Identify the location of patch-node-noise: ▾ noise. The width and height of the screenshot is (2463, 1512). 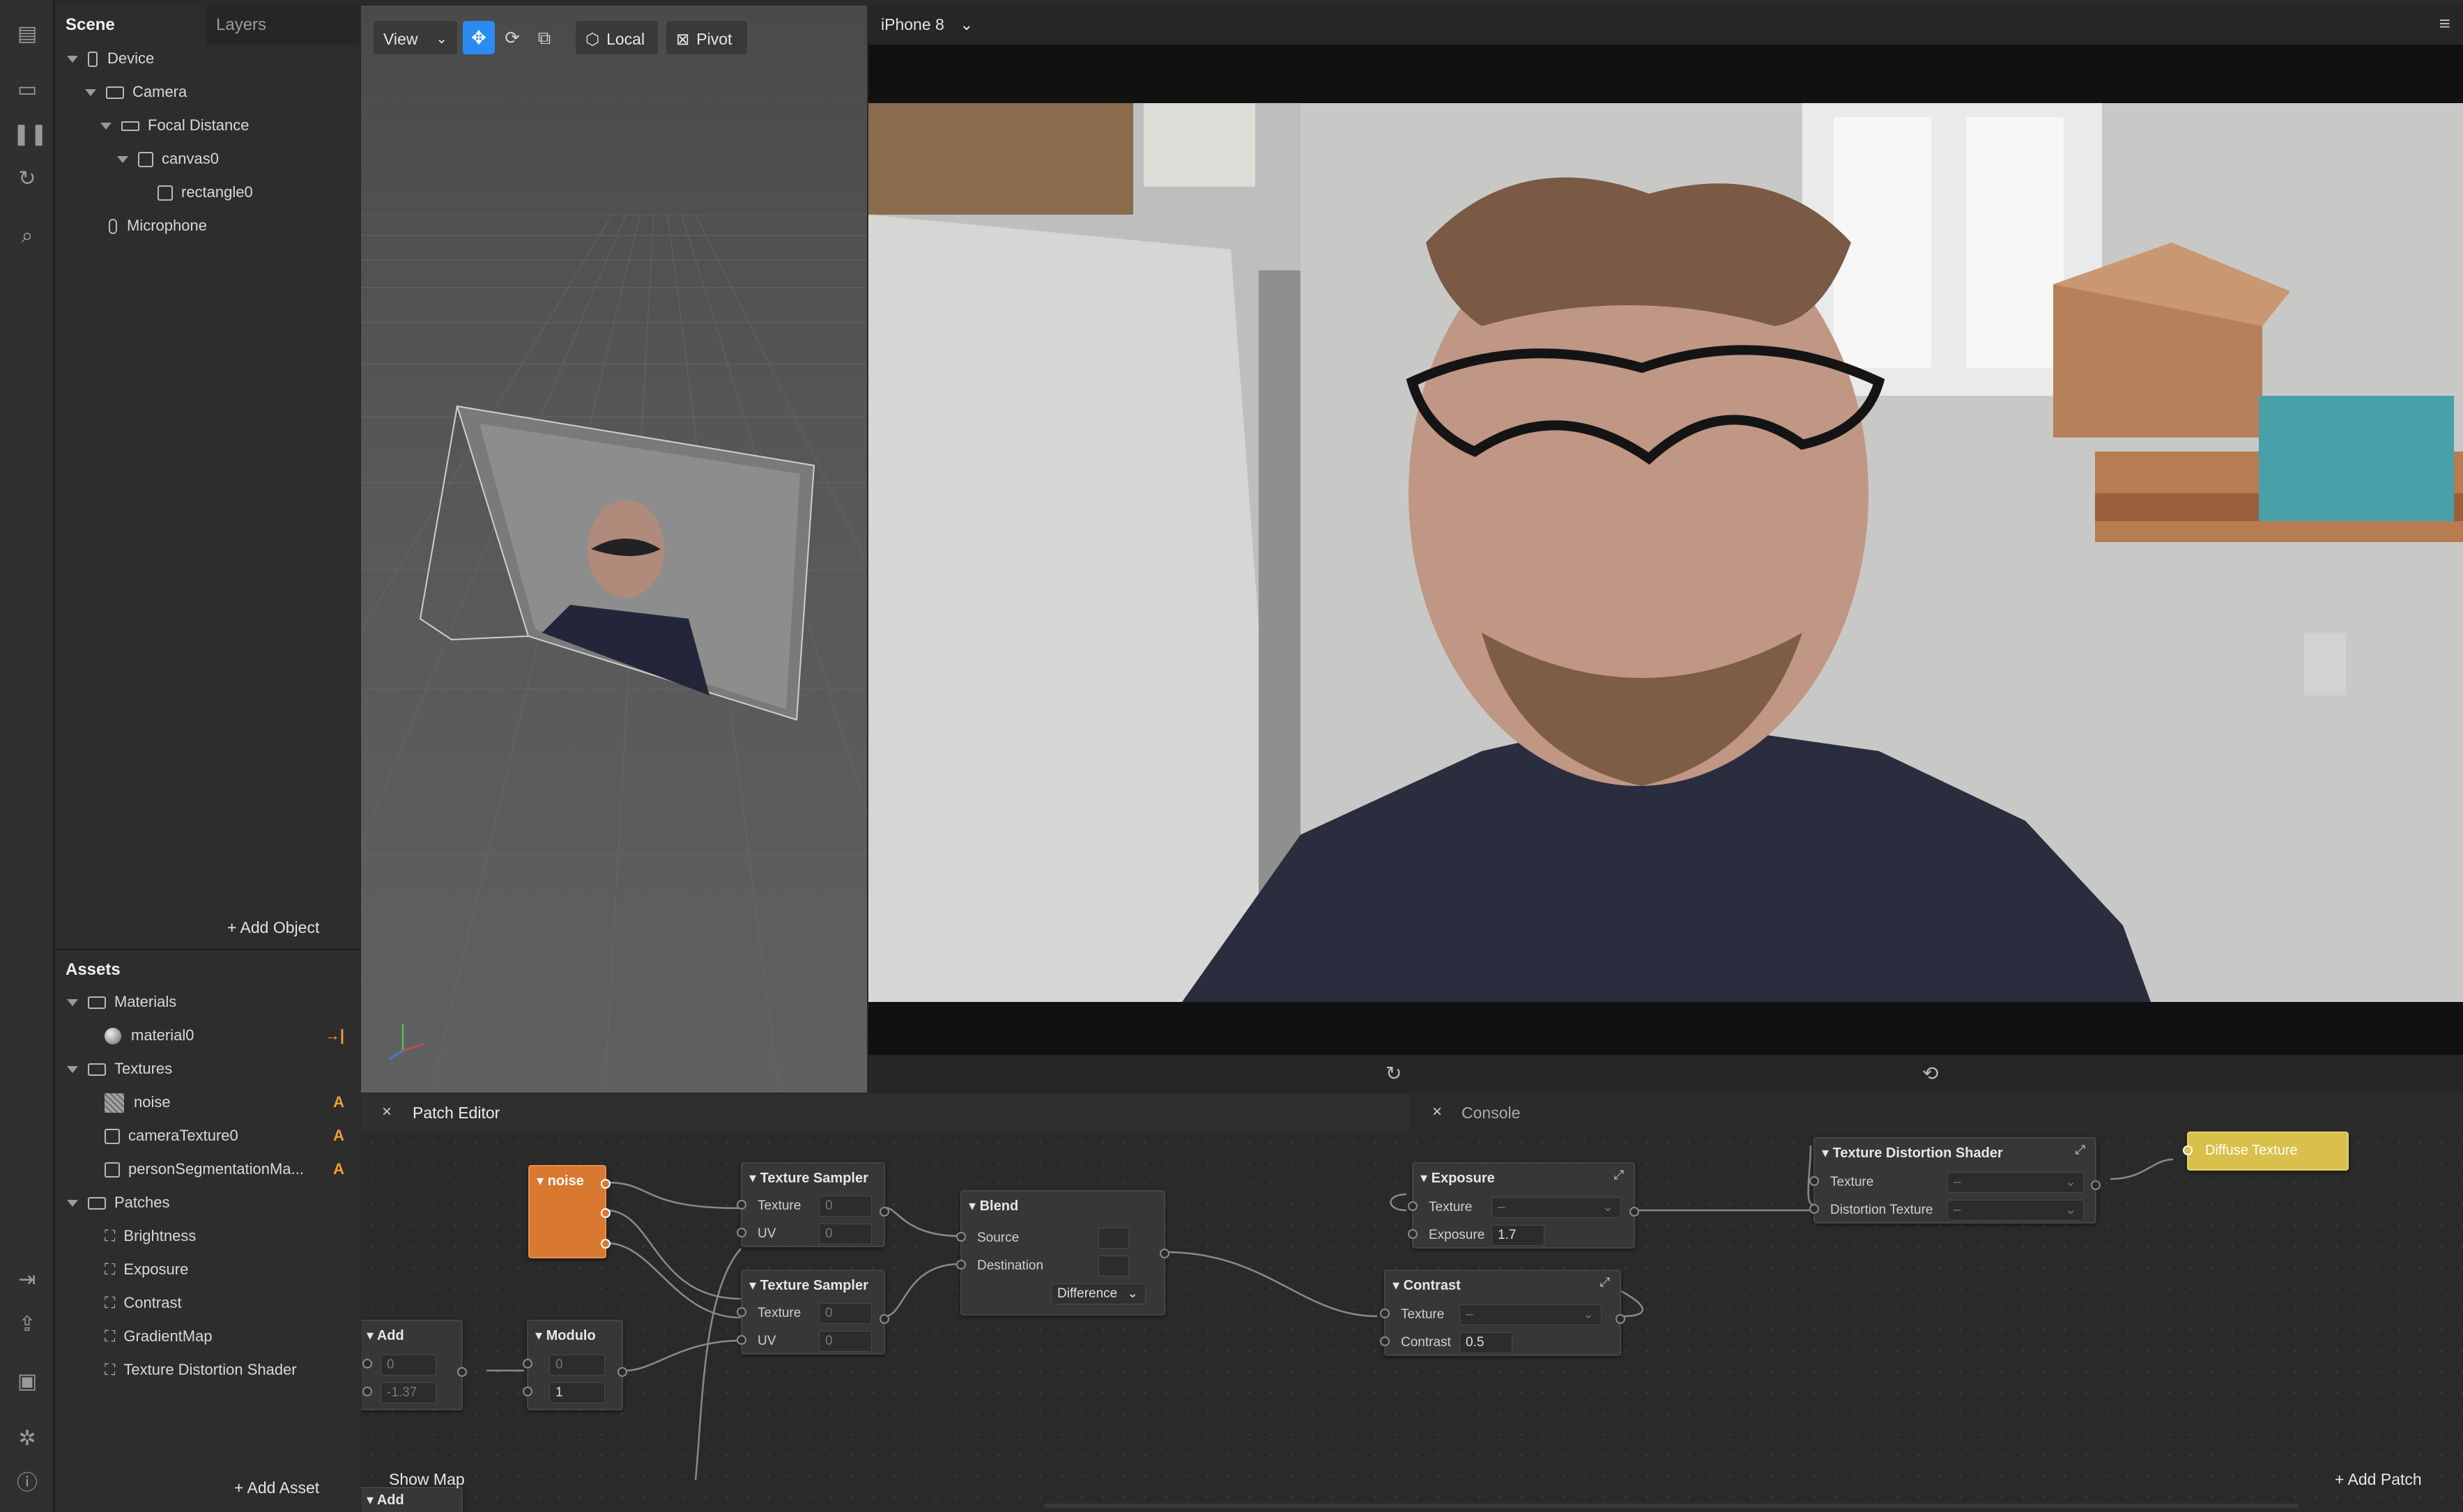
(569, 1211).